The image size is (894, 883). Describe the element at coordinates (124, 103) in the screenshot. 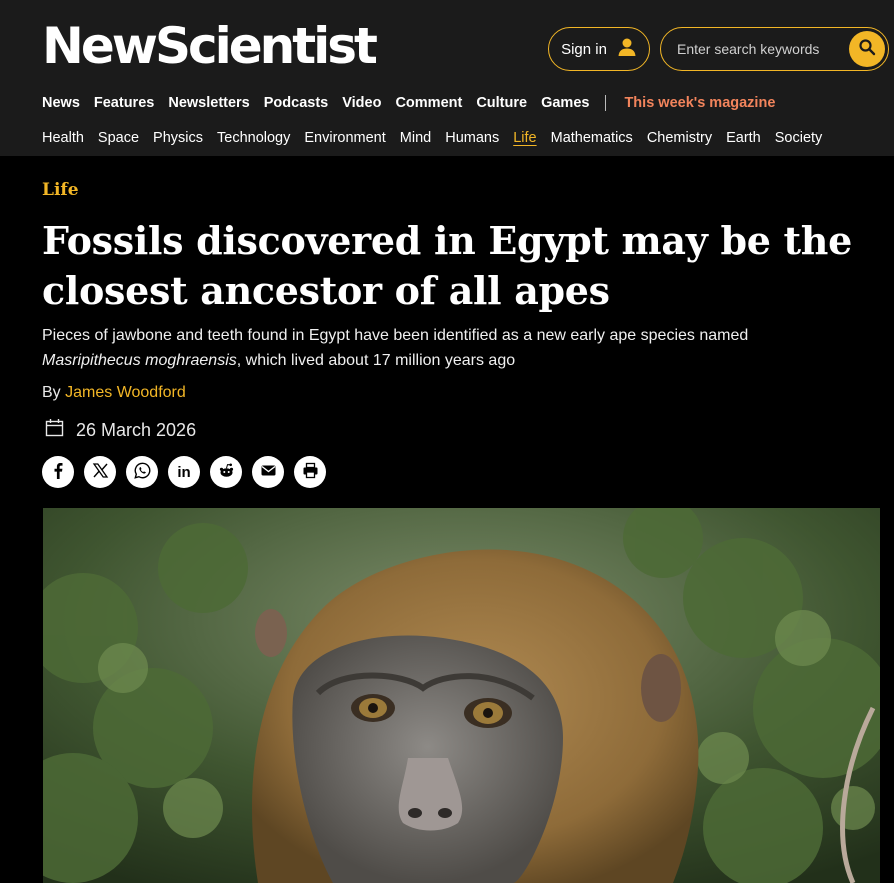

I see `nav-features: Features` at that location.